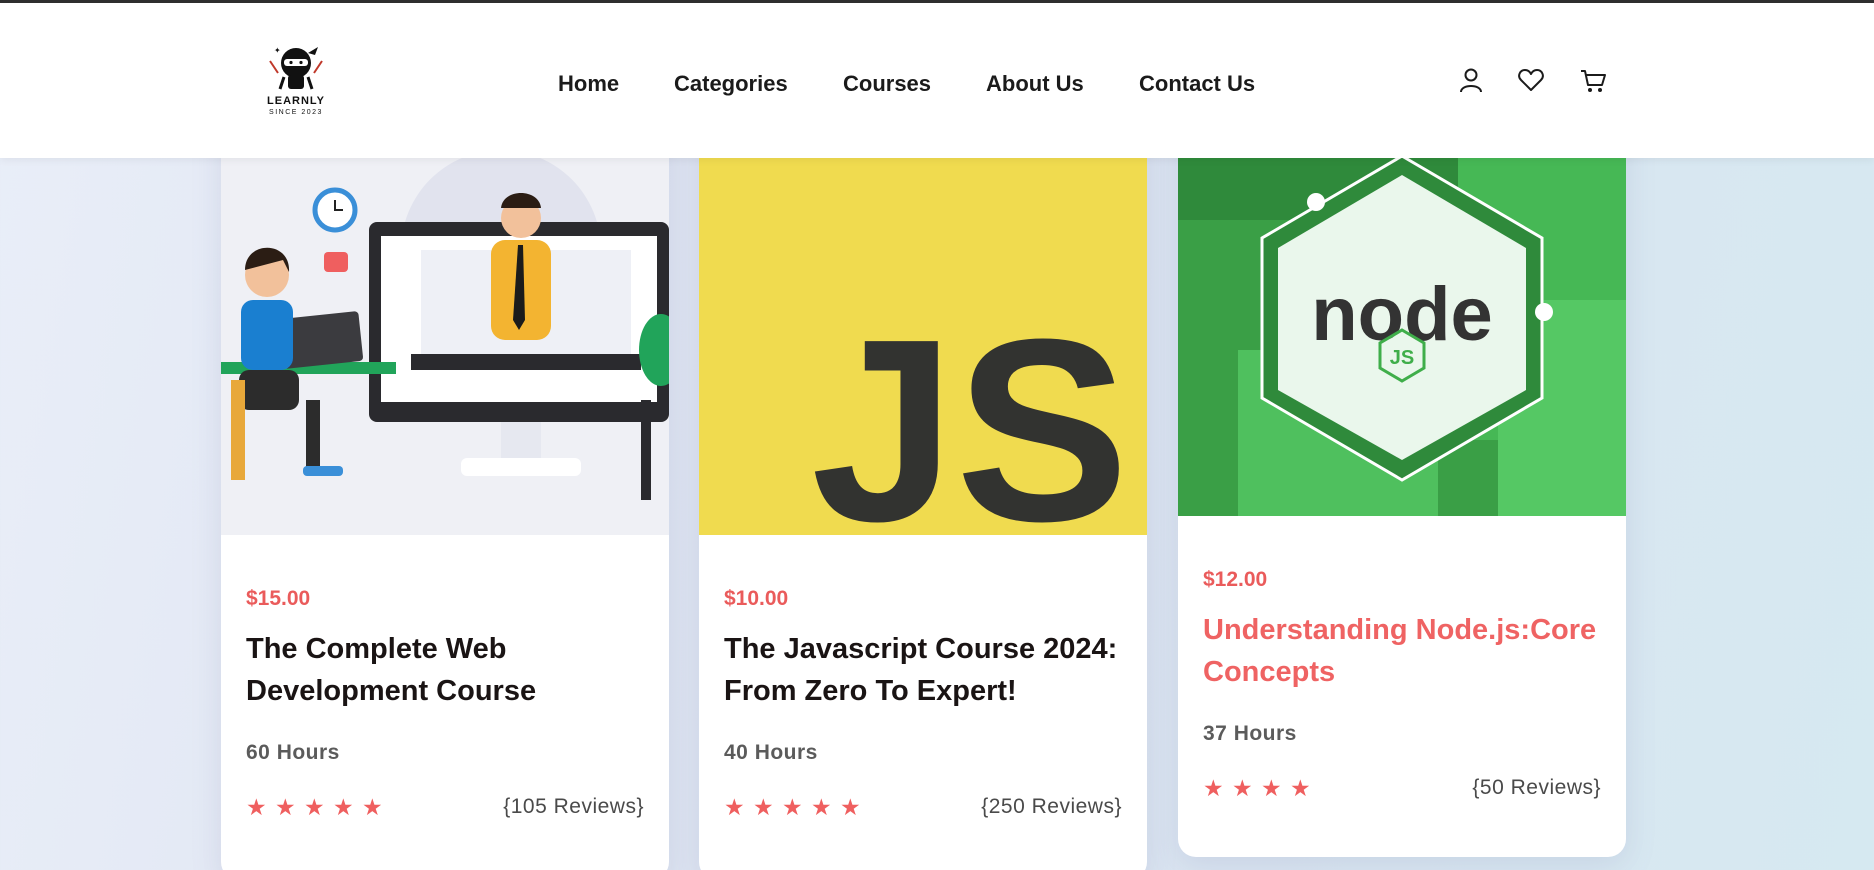  What do you see at coordinates (1402, 358) in the screenshot?
I see `node-js-badge: JS` at bounding box center [1402, 358].